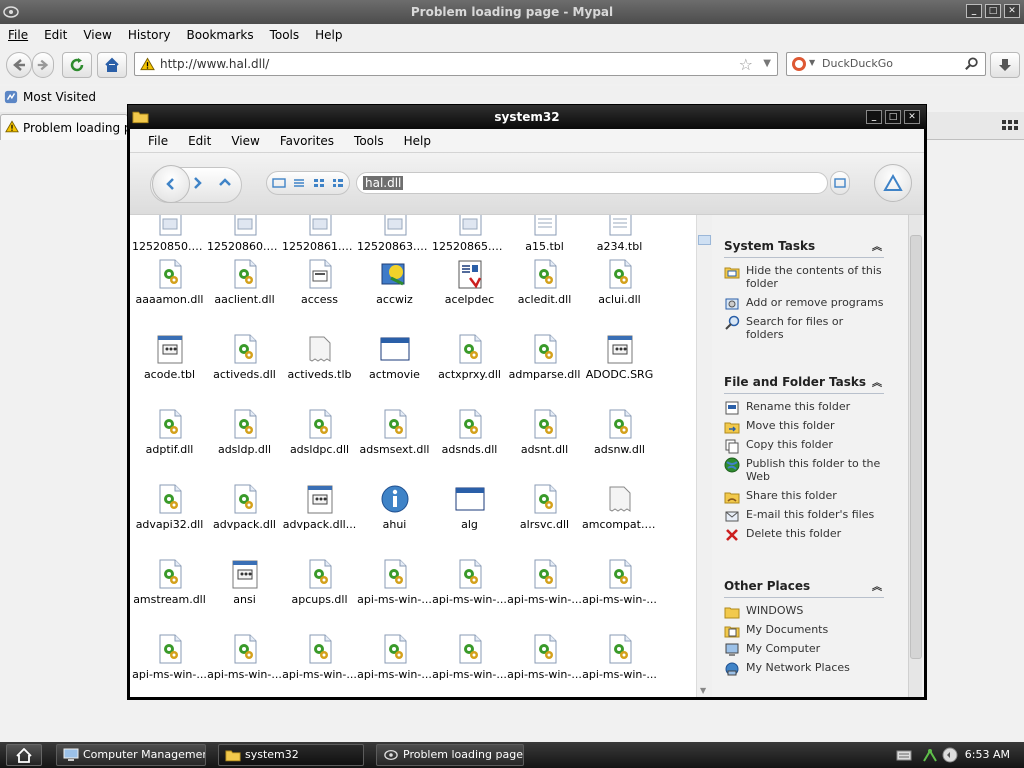 The height and width of the screenshot is (768, 1024). Describe the element at coordinates (24, 755) in the screenshot. I see `start-button` at that location.